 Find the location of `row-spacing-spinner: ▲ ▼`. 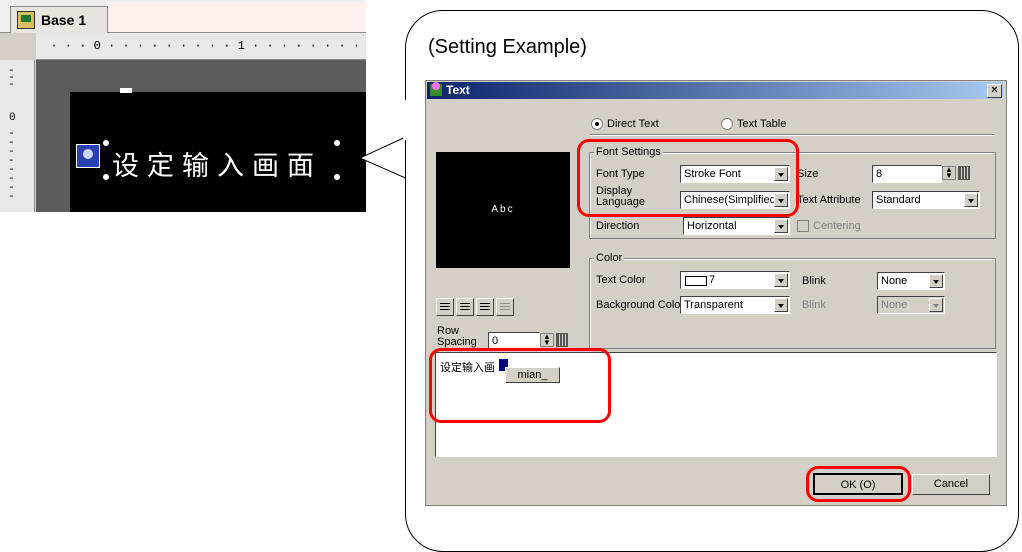

row-spacing-spinner: ▲ ▼ is located at coordinates (547, 340).